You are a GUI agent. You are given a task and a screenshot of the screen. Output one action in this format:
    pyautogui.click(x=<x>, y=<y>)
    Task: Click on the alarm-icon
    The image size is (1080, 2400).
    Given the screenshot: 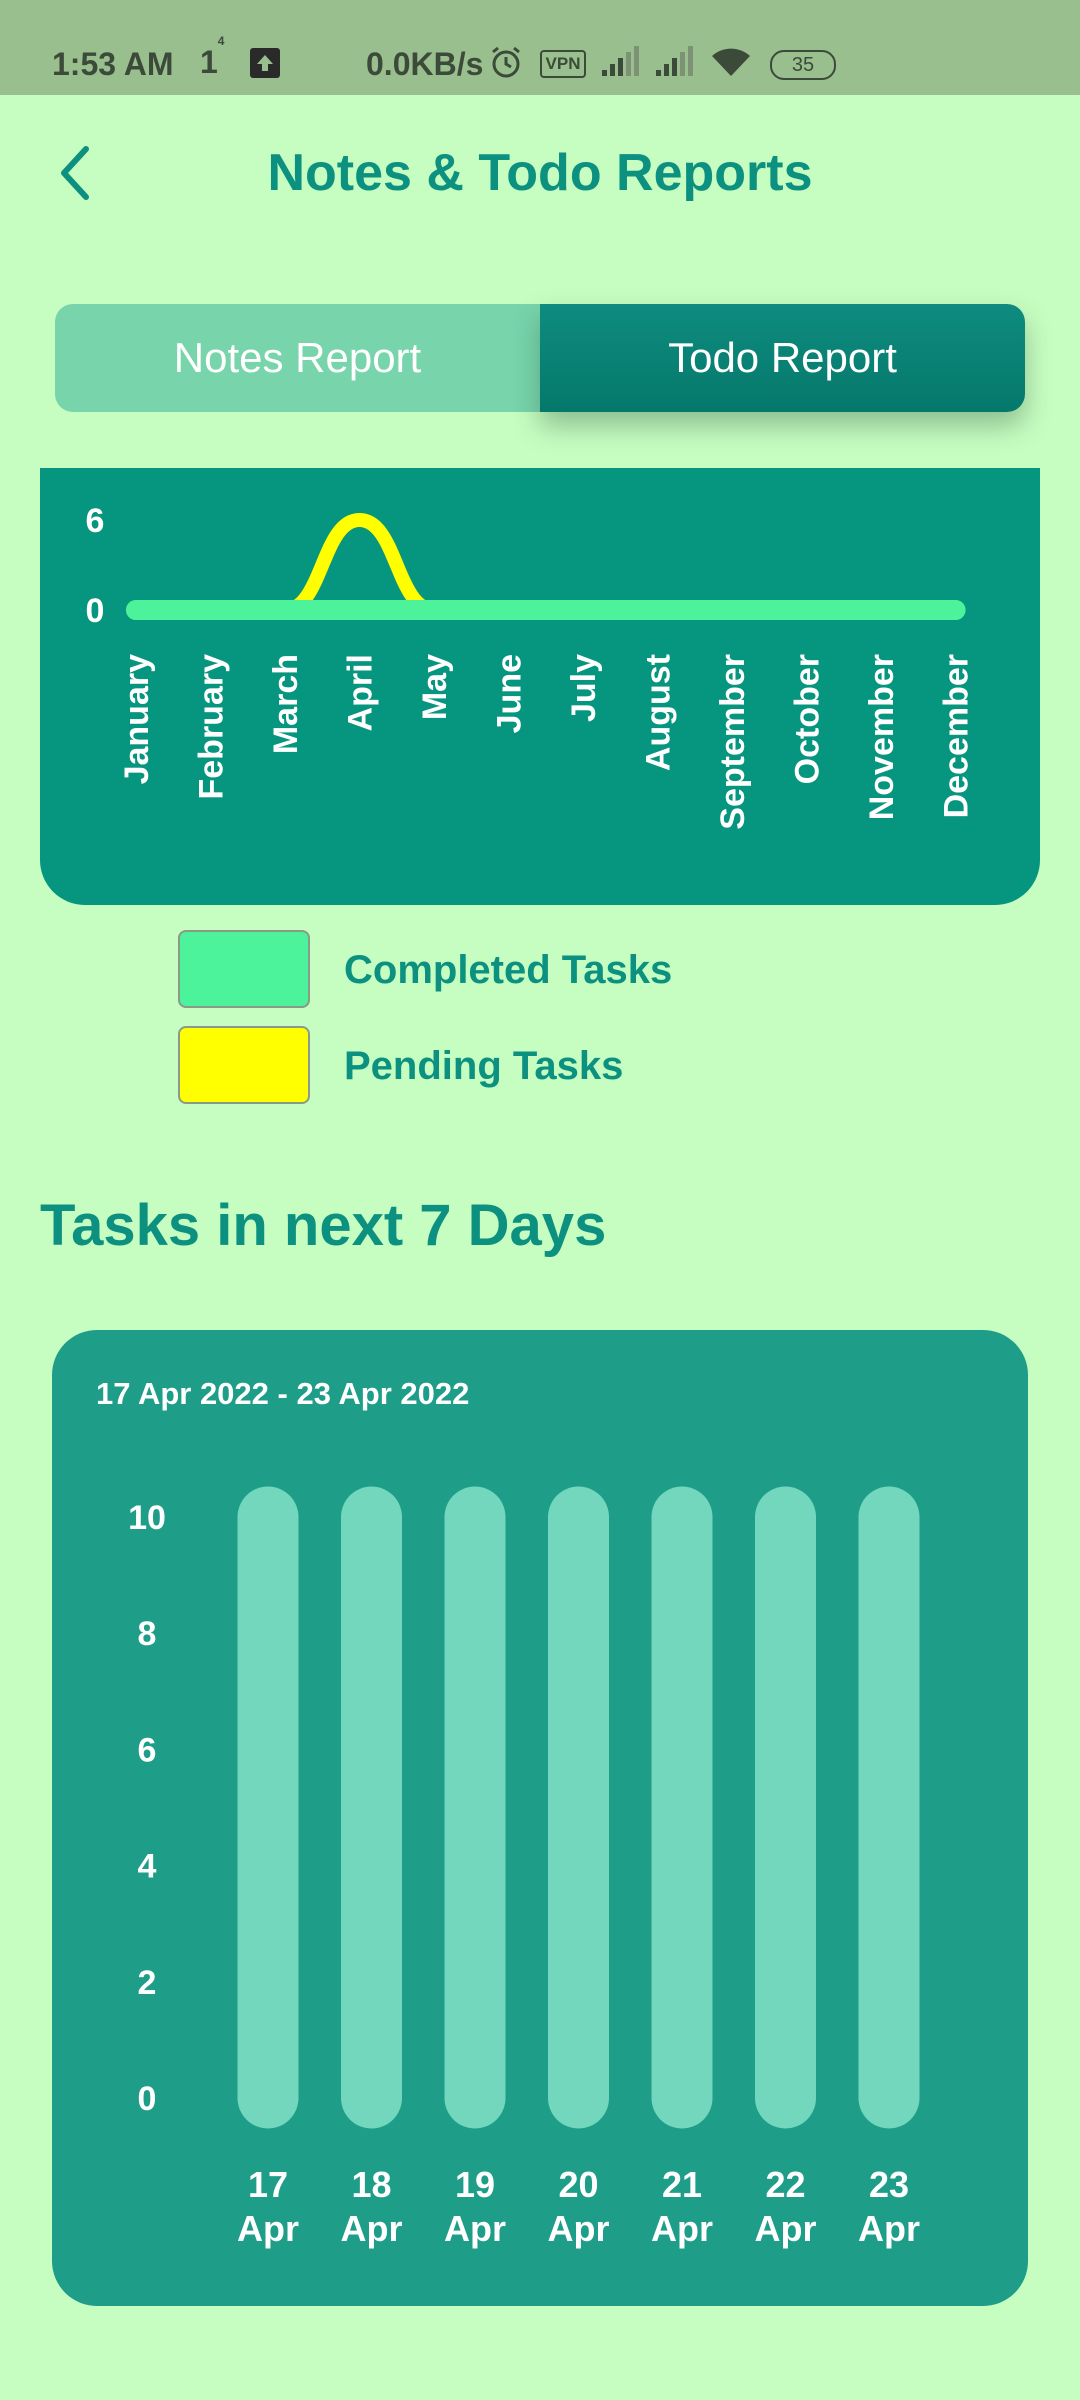 What is the action you would take?
    pyautogui.click(x=506, y=66)
    